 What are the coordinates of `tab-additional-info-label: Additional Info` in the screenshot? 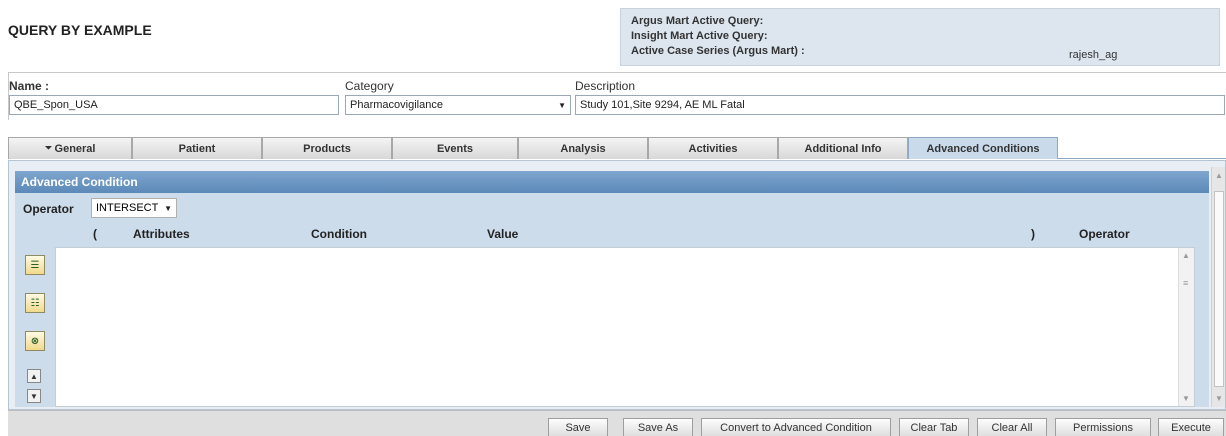 It's located at (843, 148).